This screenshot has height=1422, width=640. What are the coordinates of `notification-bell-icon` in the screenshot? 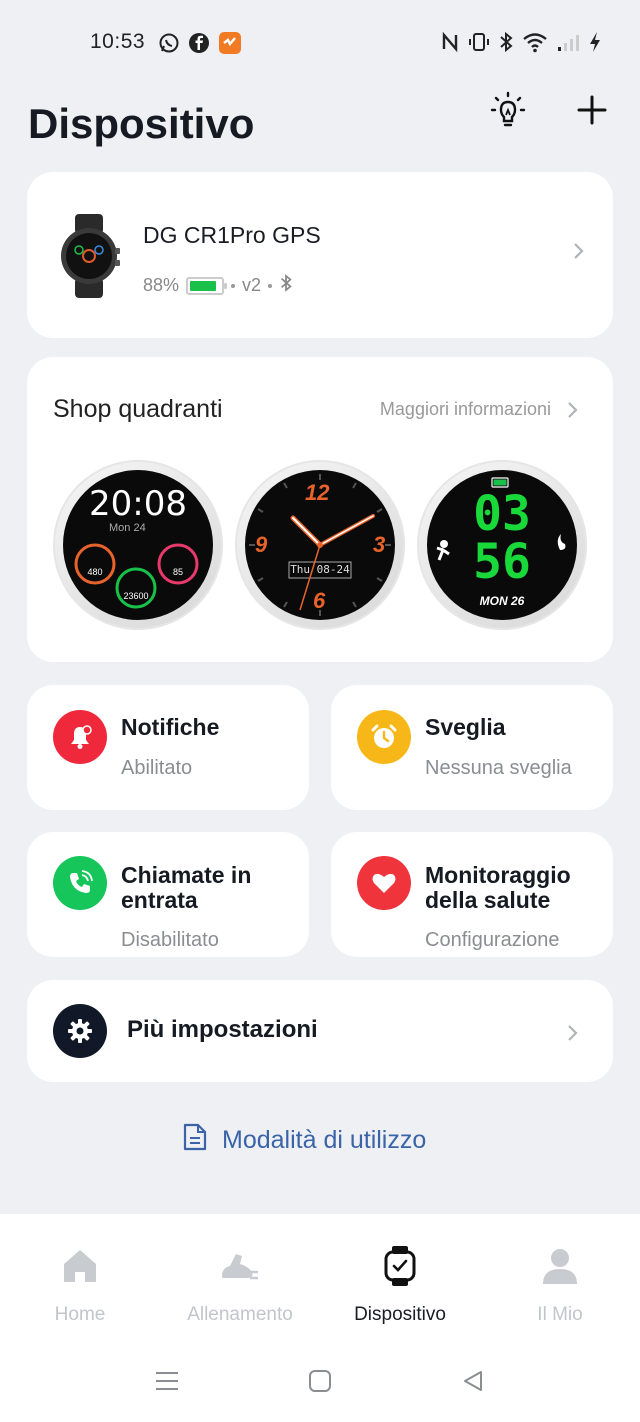 It's located at (80, 737).